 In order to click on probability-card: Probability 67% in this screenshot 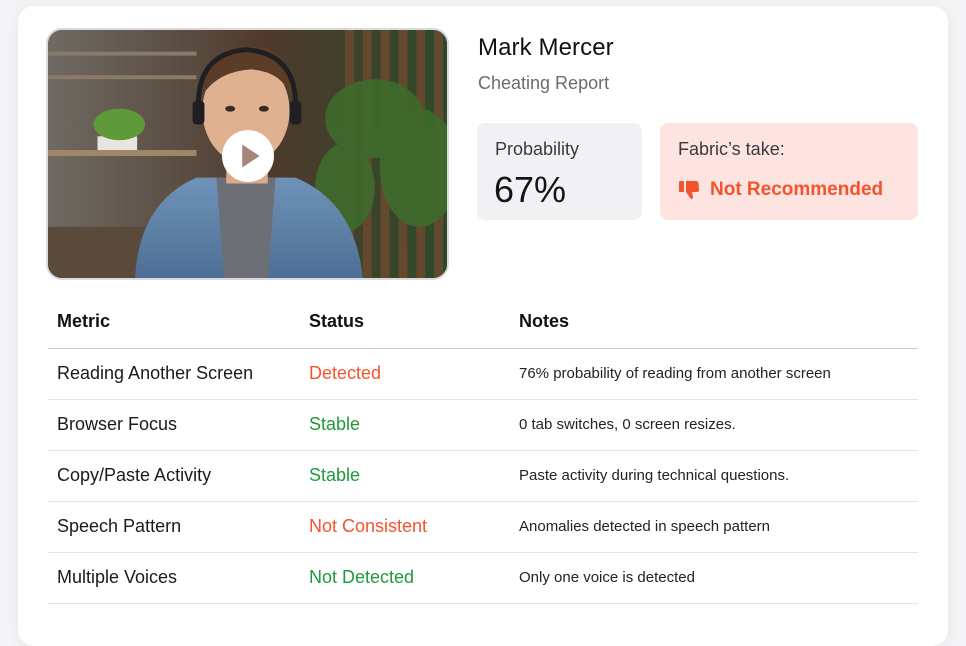, I will do `click(559, 171)`.